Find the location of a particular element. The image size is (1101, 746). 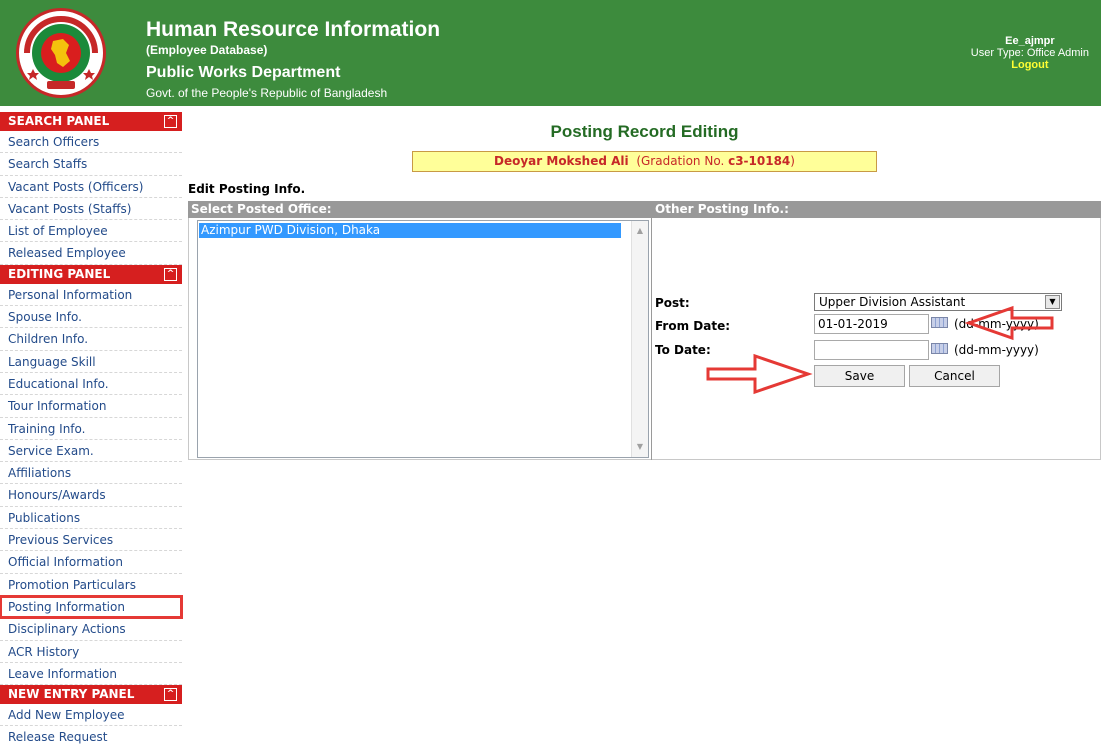

employee-name: Deoyar Mokshed Ali is located at coordinates (561, 161).